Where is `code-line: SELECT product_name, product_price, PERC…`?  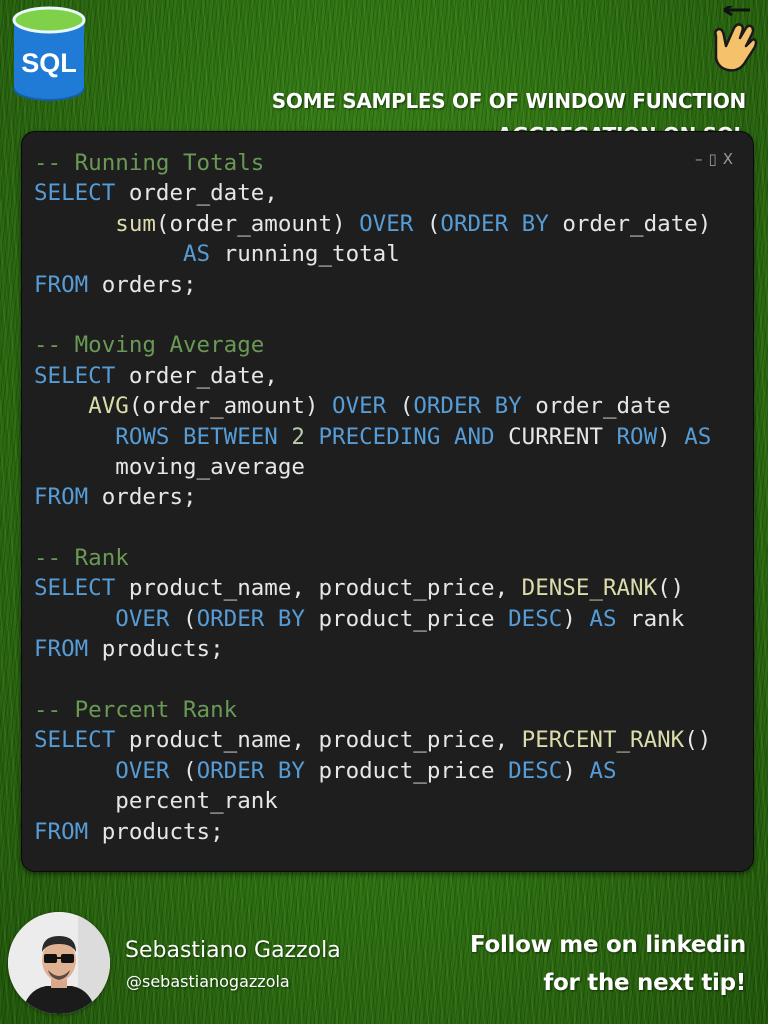
code-line: SELECT product_name, product_price, PERC… is located at coordinates (372, 740).